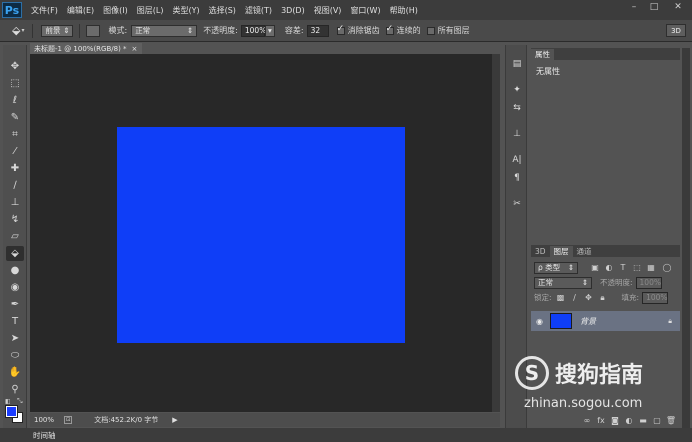 The width and height of the screenshot is (692, 442). Describe the element at coordinates (605, 321) in the screenshot. I see `layer-row-background: ◉ 背景 🔒︎` at that location.